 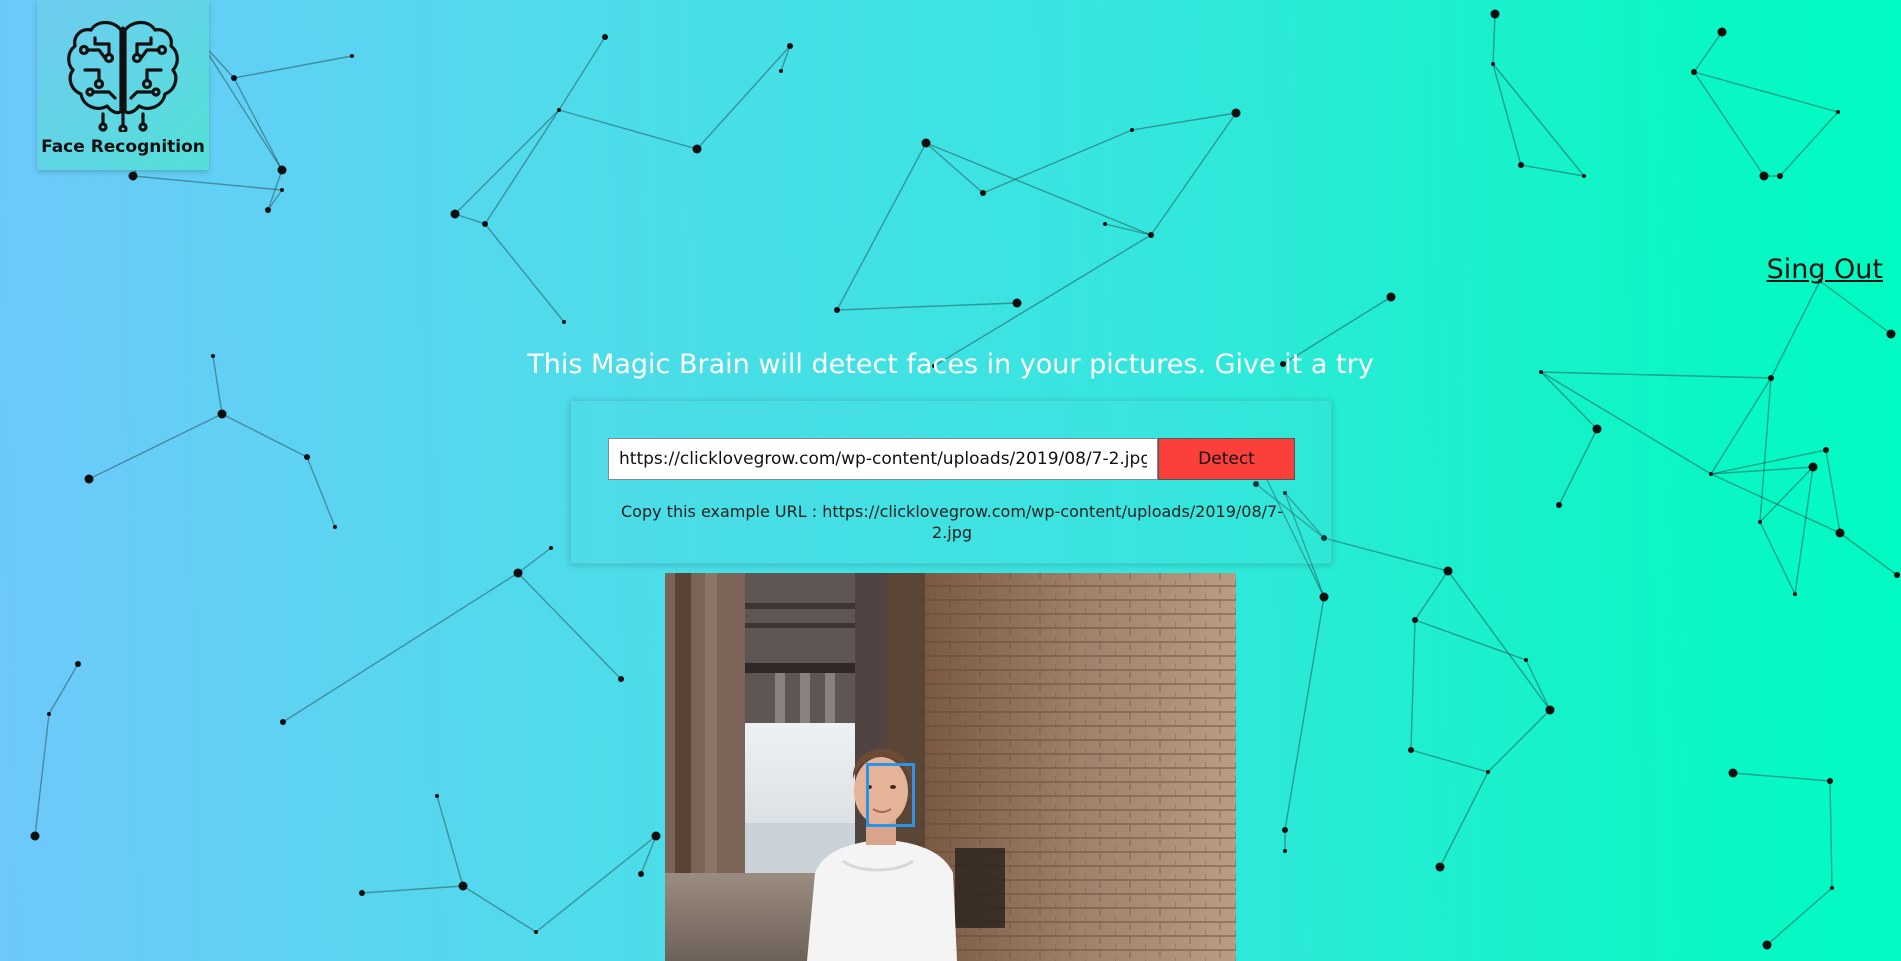 What do you see at coordinates (123, 147) in the screenshot?
I see `logo-caption: Face Recognition` at bounding box center [123, 147].